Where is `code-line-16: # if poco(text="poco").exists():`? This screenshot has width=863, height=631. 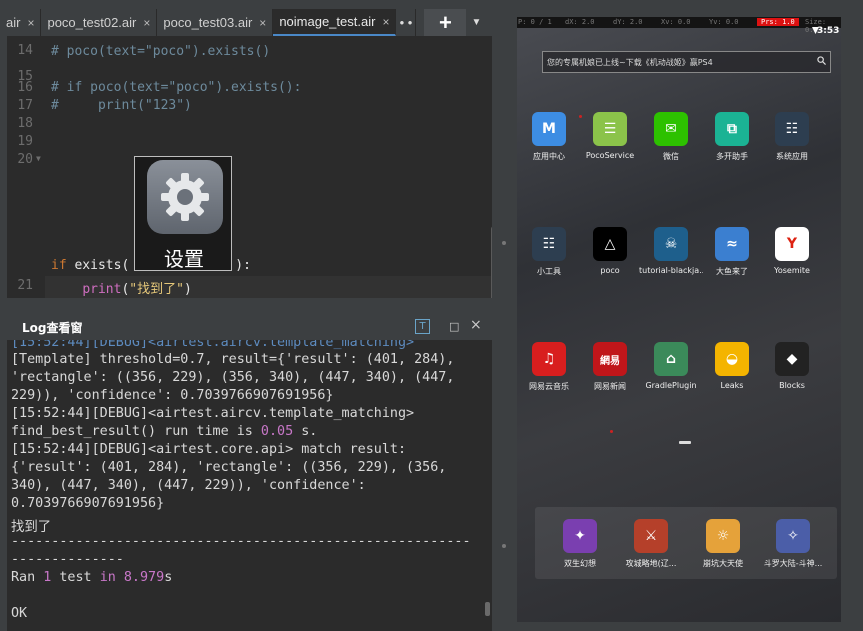
code-line-16: # if poco(text="poco").exists(): is located at coordinates (176, 87).